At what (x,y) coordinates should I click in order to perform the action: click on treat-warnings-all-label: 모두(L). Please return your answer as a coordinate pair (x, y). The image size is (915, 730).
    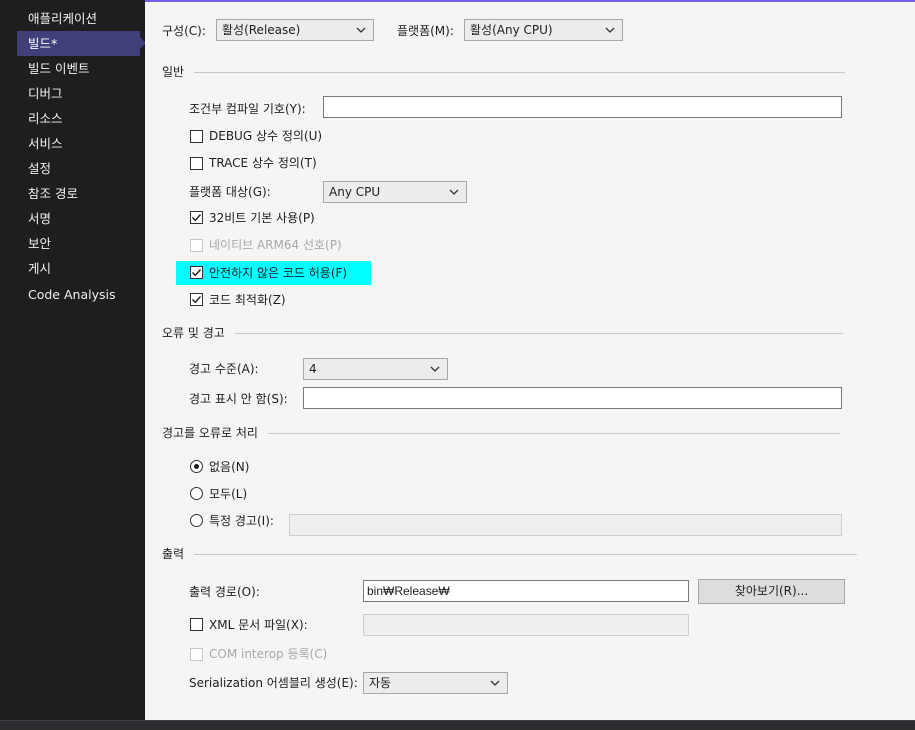
    Looking at the image, I should click on (228, 494).